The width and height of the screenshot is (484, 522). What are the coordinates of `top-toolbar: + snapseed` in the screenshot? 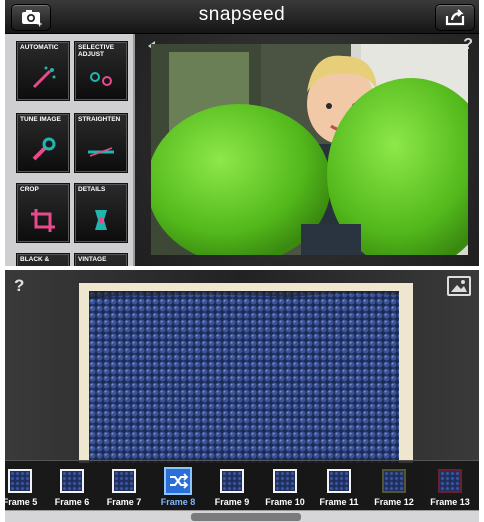 It's located at (242, 17).